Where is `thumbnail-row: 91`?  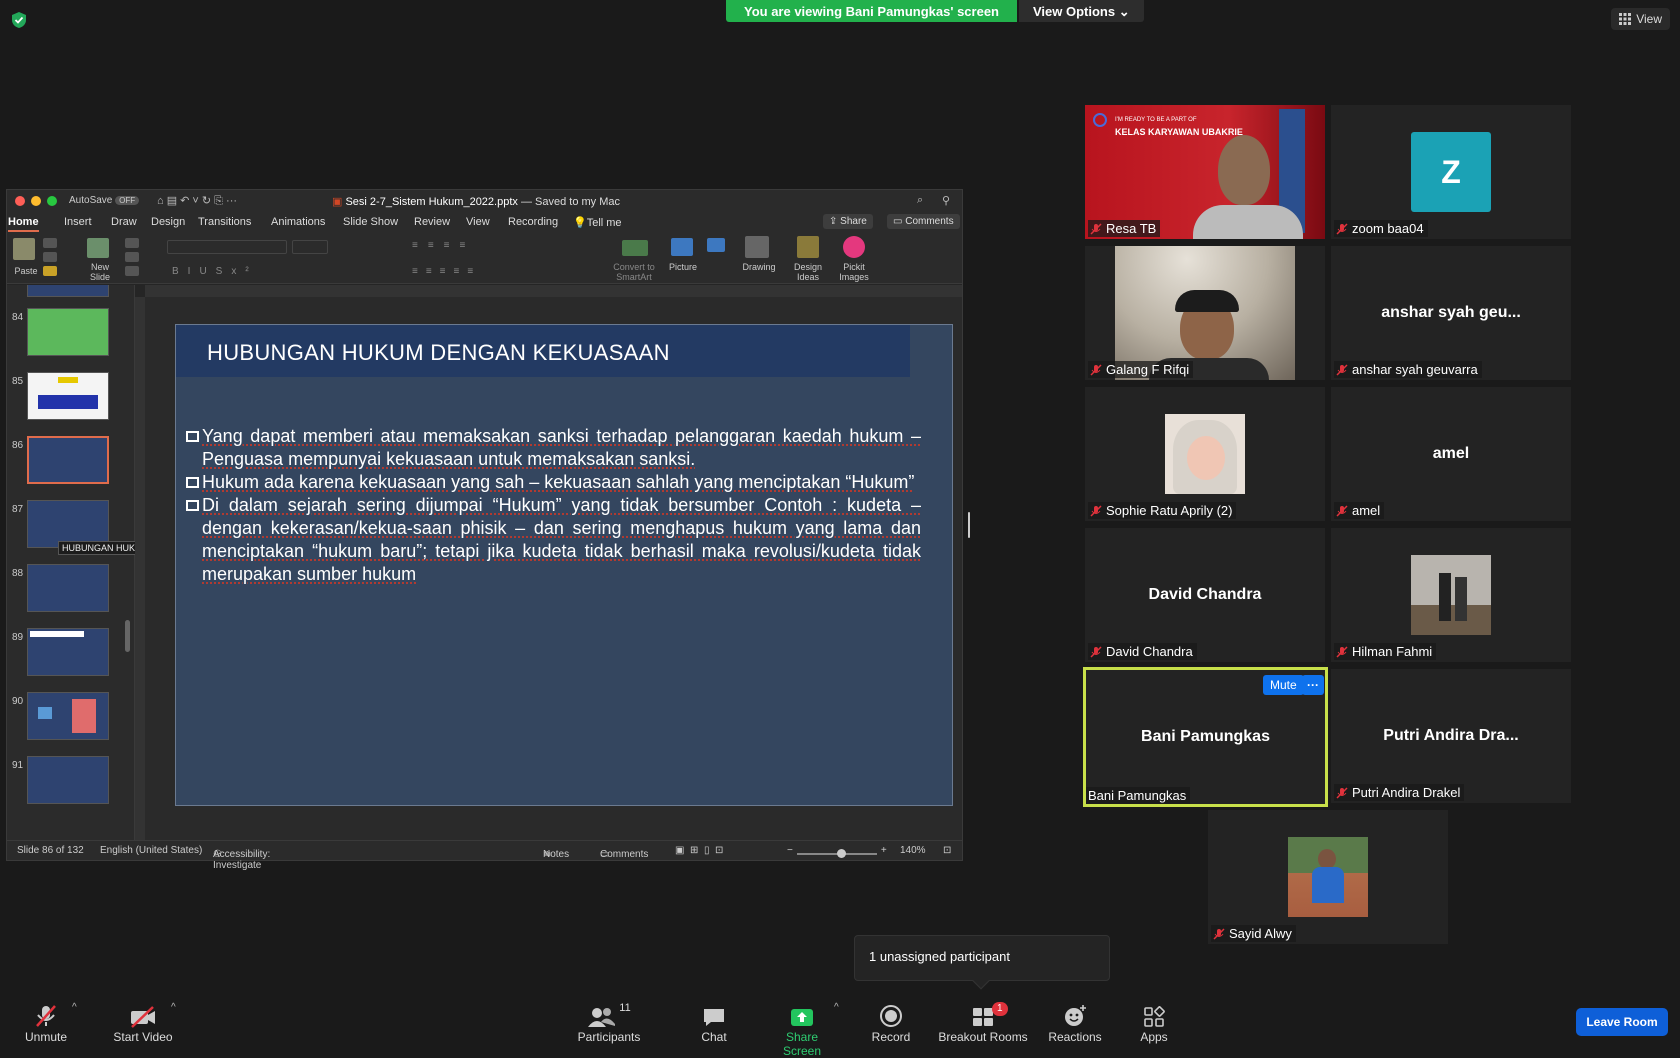 thumbnail-row: 91 is located at coordinates (70, 782).